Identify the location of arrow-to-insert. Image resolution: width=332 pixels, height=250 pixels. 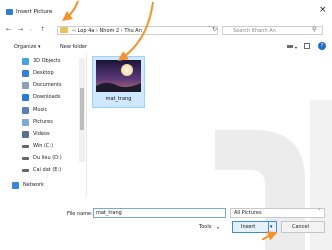
(269, 235).